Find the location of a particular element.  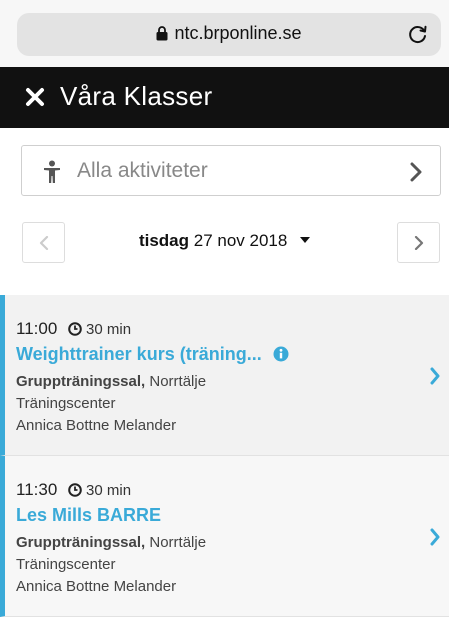

url-display: ntc.brponline.se is located at coordinates (229, 33).